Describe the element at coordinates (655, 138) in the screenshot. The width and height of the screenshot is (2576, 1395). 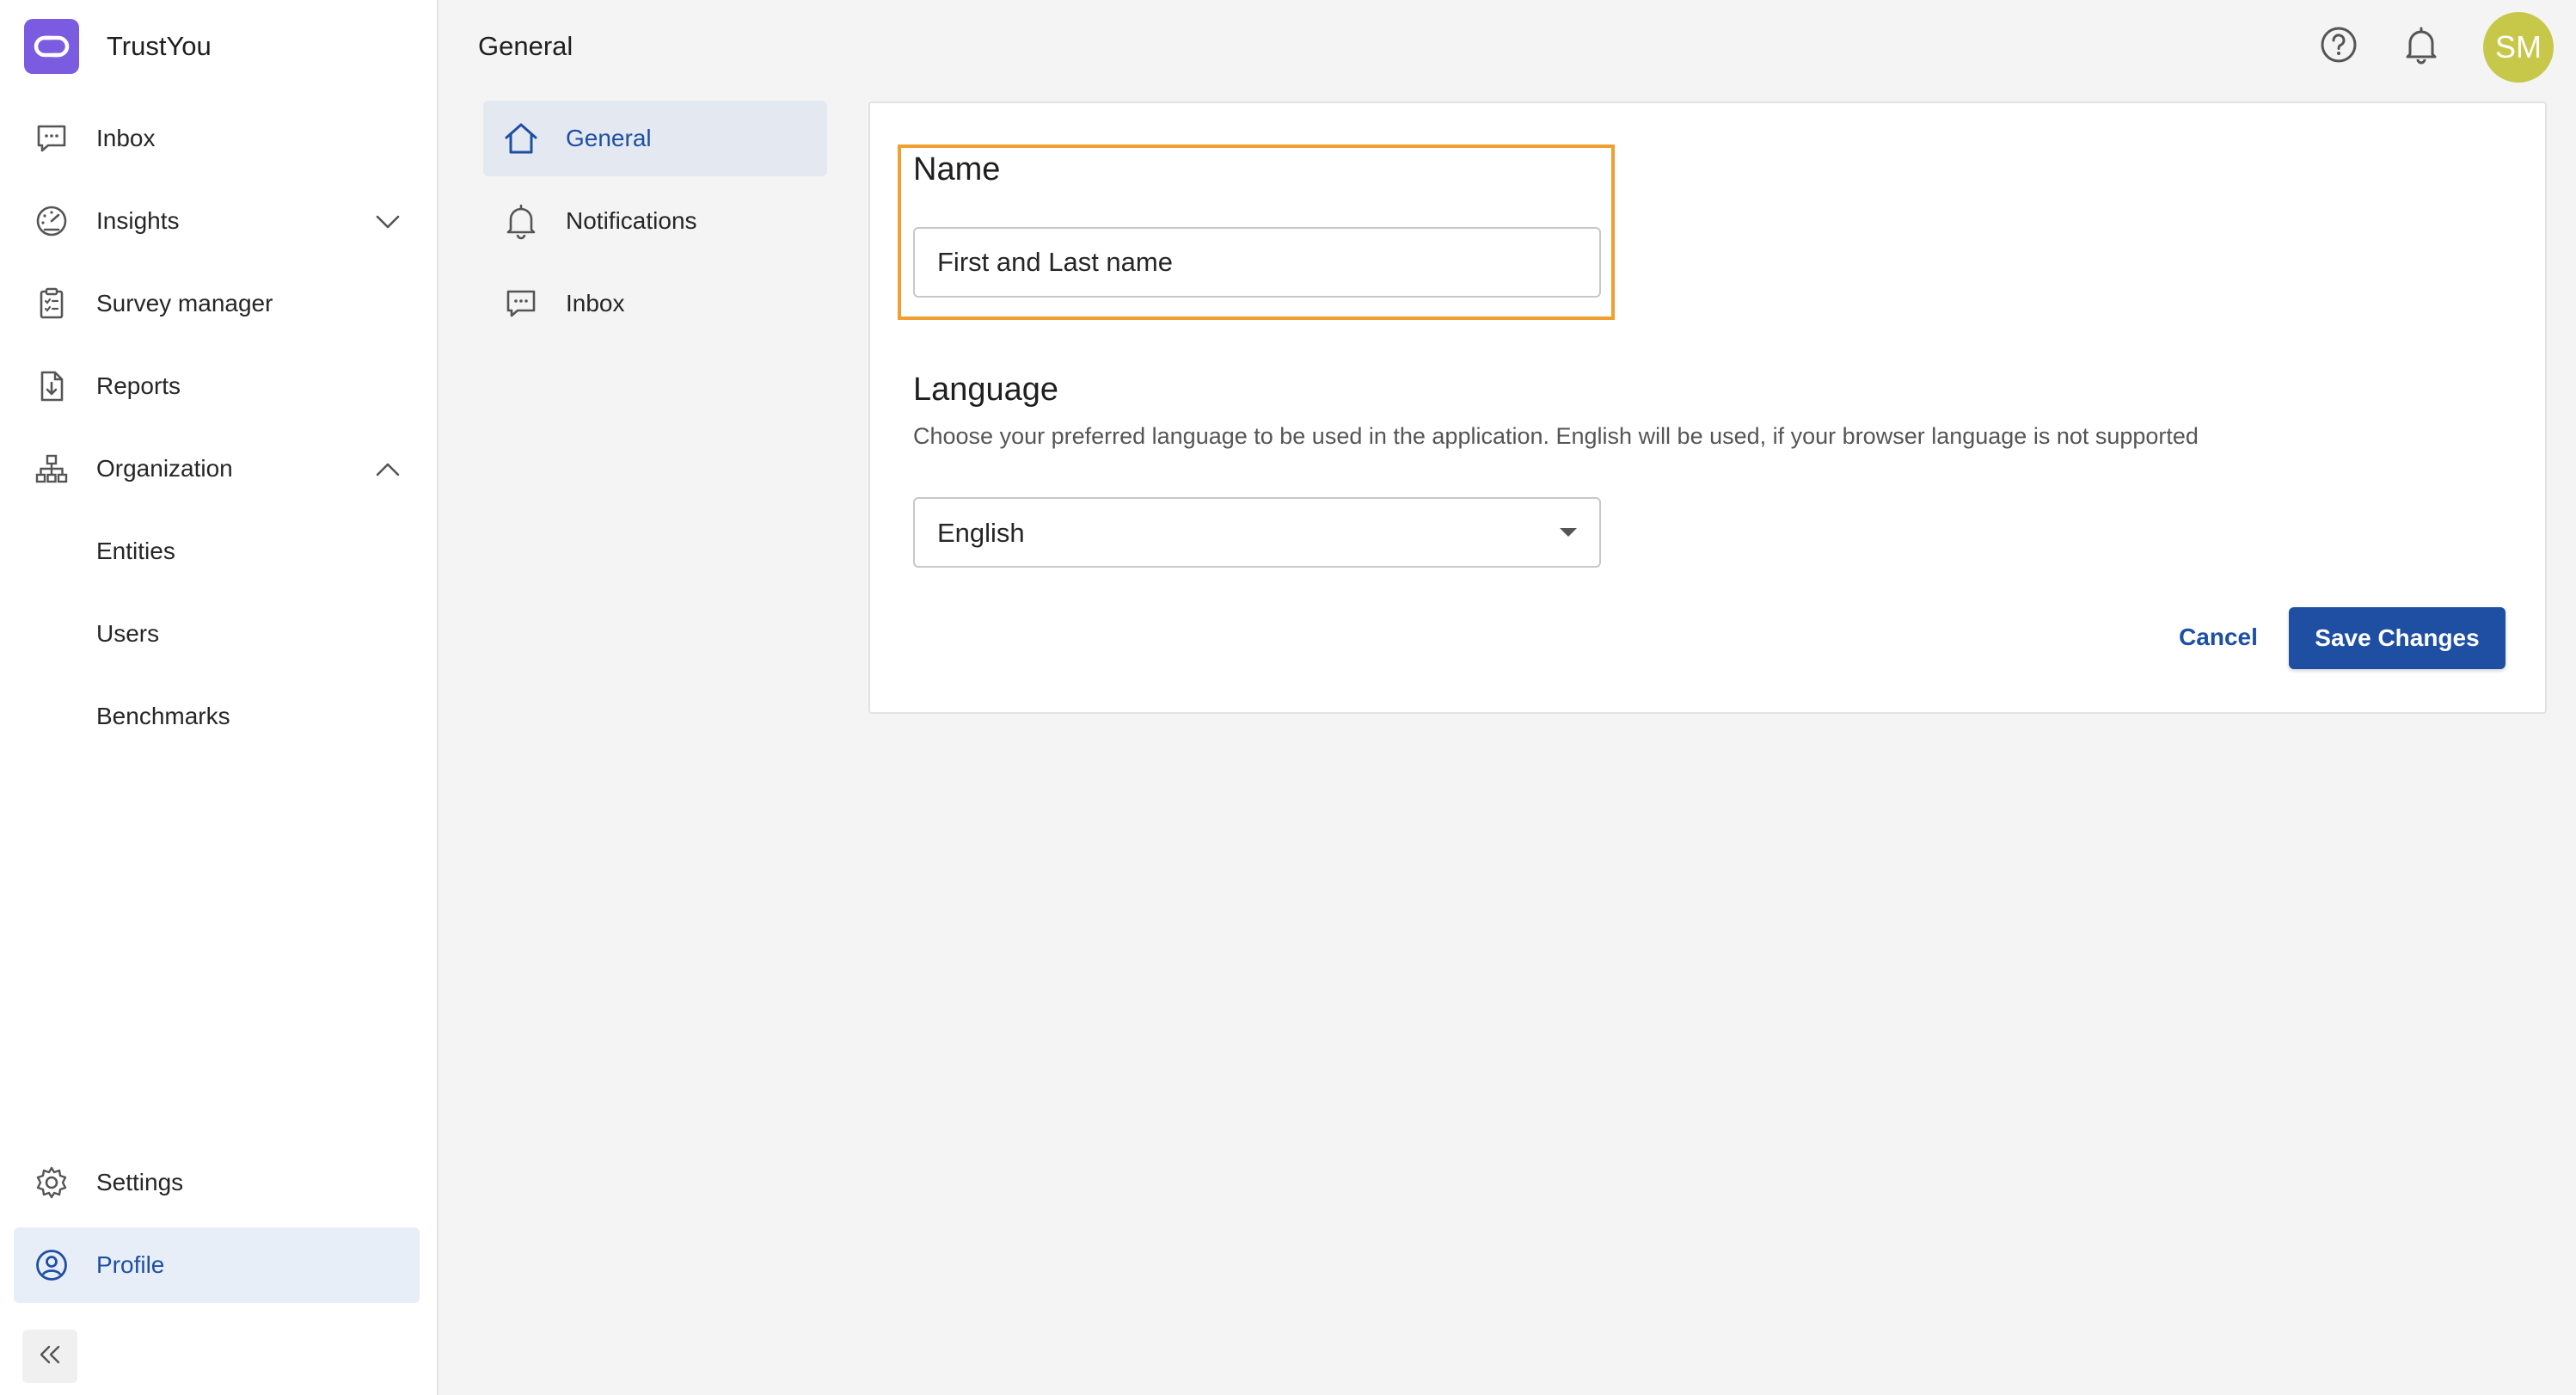
I see `sub-nav-item-general: General` at that location.